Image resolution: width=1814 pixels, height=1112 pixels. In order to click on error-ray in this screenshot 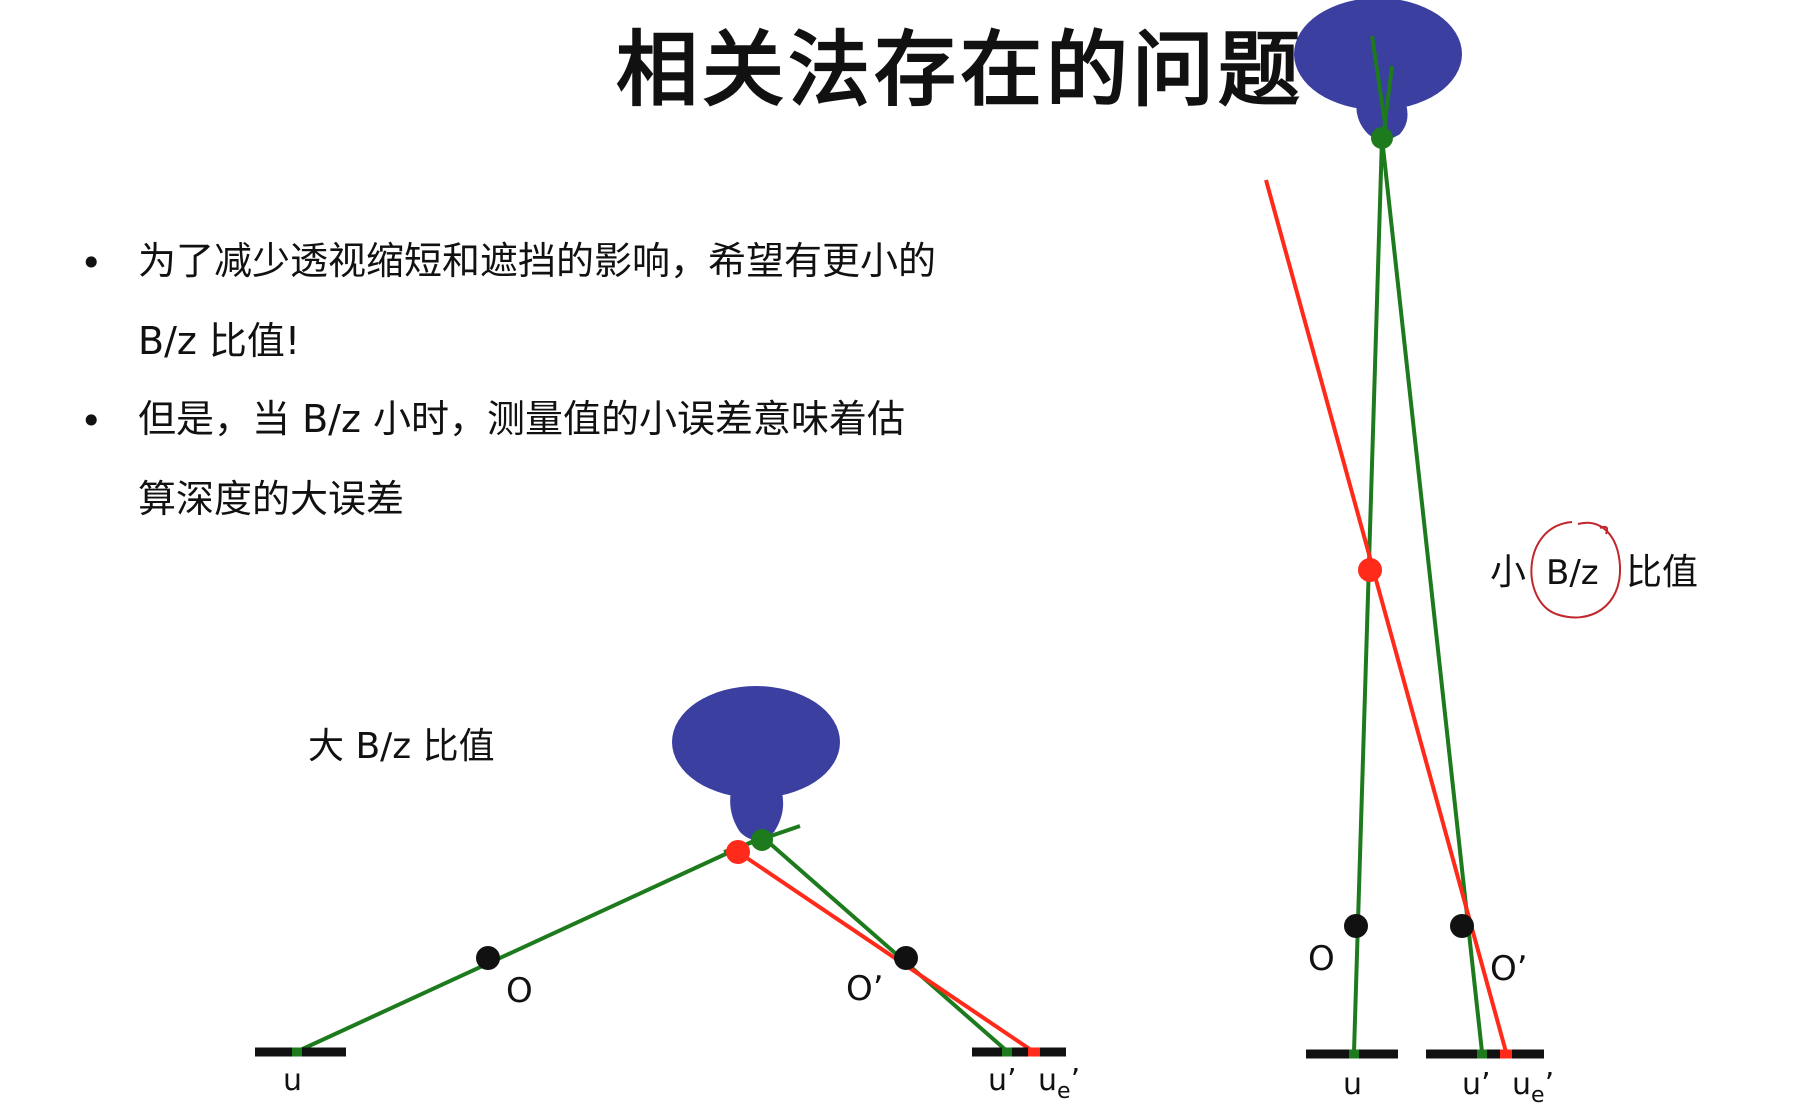, I will do `click(886, 952)`.